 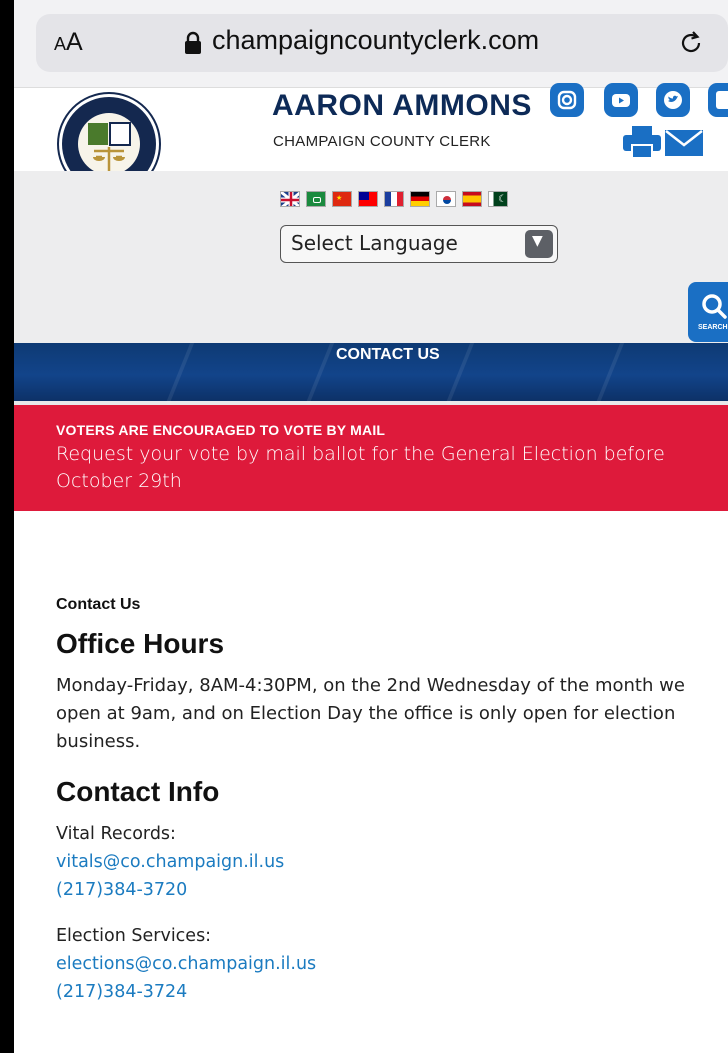 I want to click on alert-title: VOTERS ARE ENCOURAGED TO VOTE BY MAIL, so click(x=221, y=430).